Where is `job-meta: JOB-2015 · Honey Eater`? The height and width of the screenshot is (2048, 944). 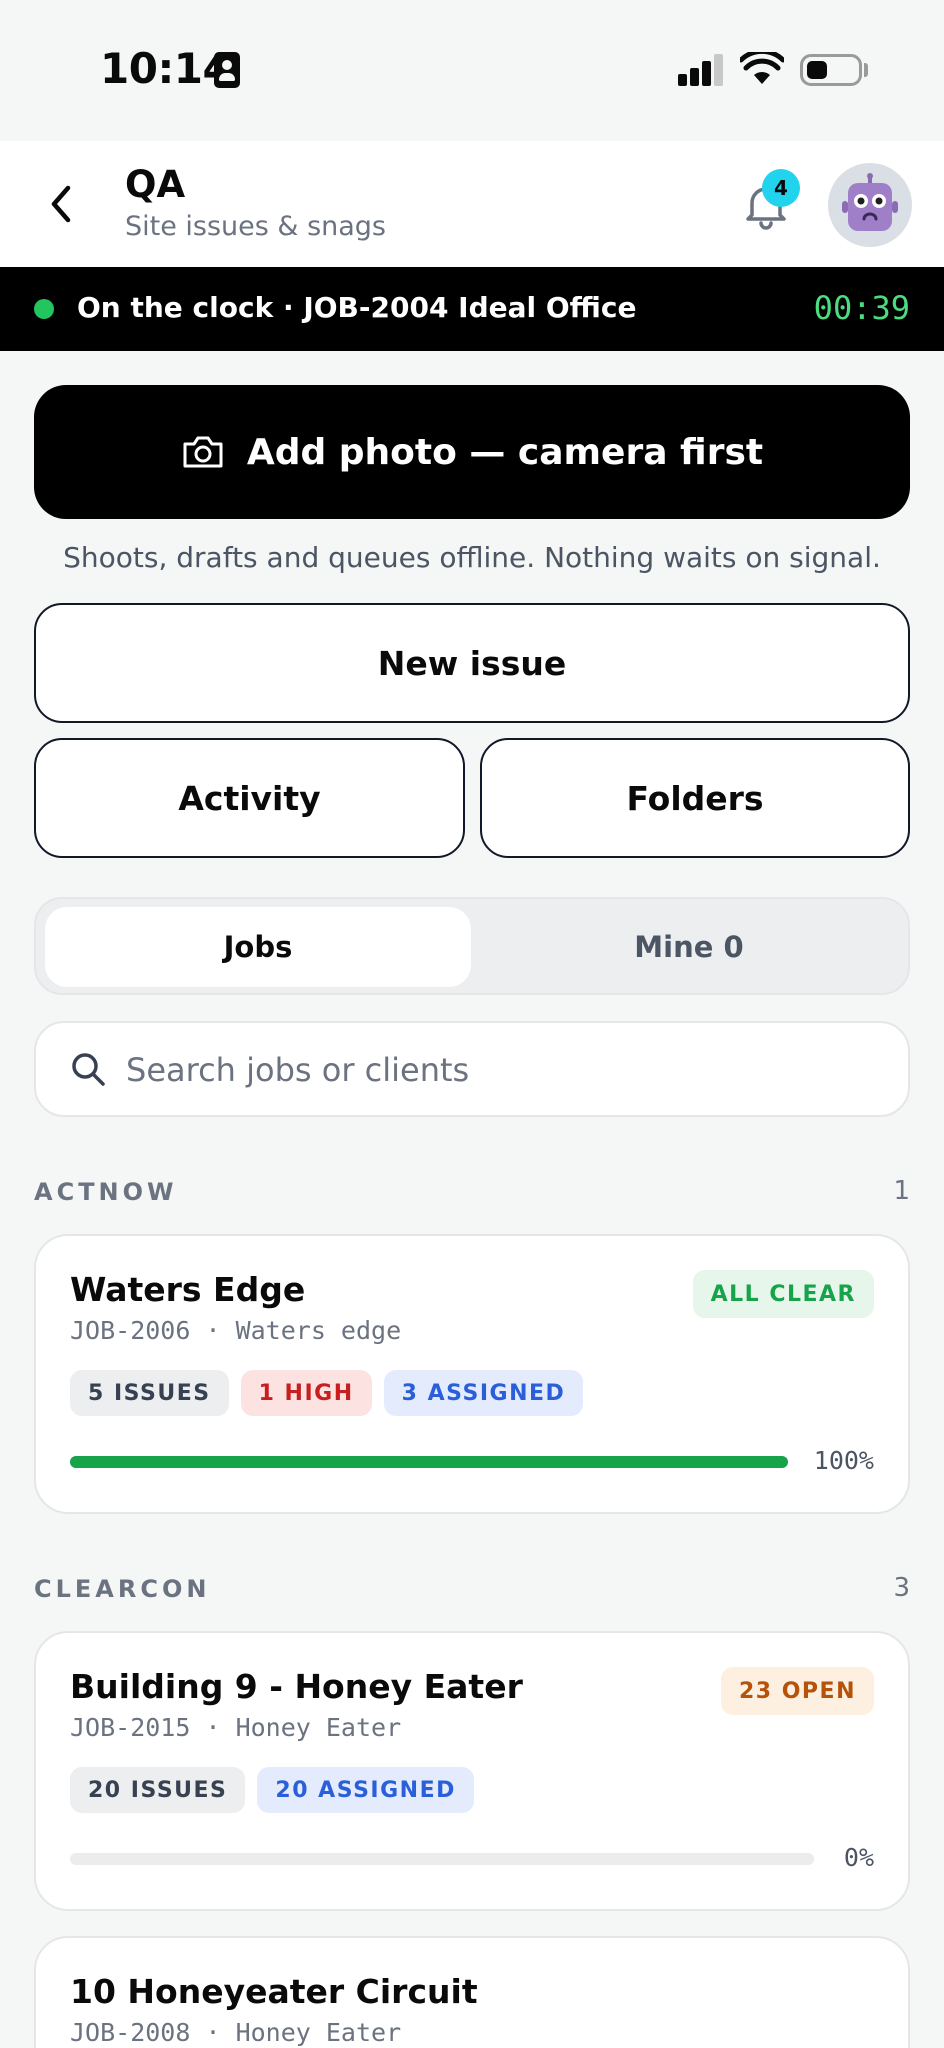
job-meta: JOB-2015 · Honey Eater is located at coordinates (236, 1727).